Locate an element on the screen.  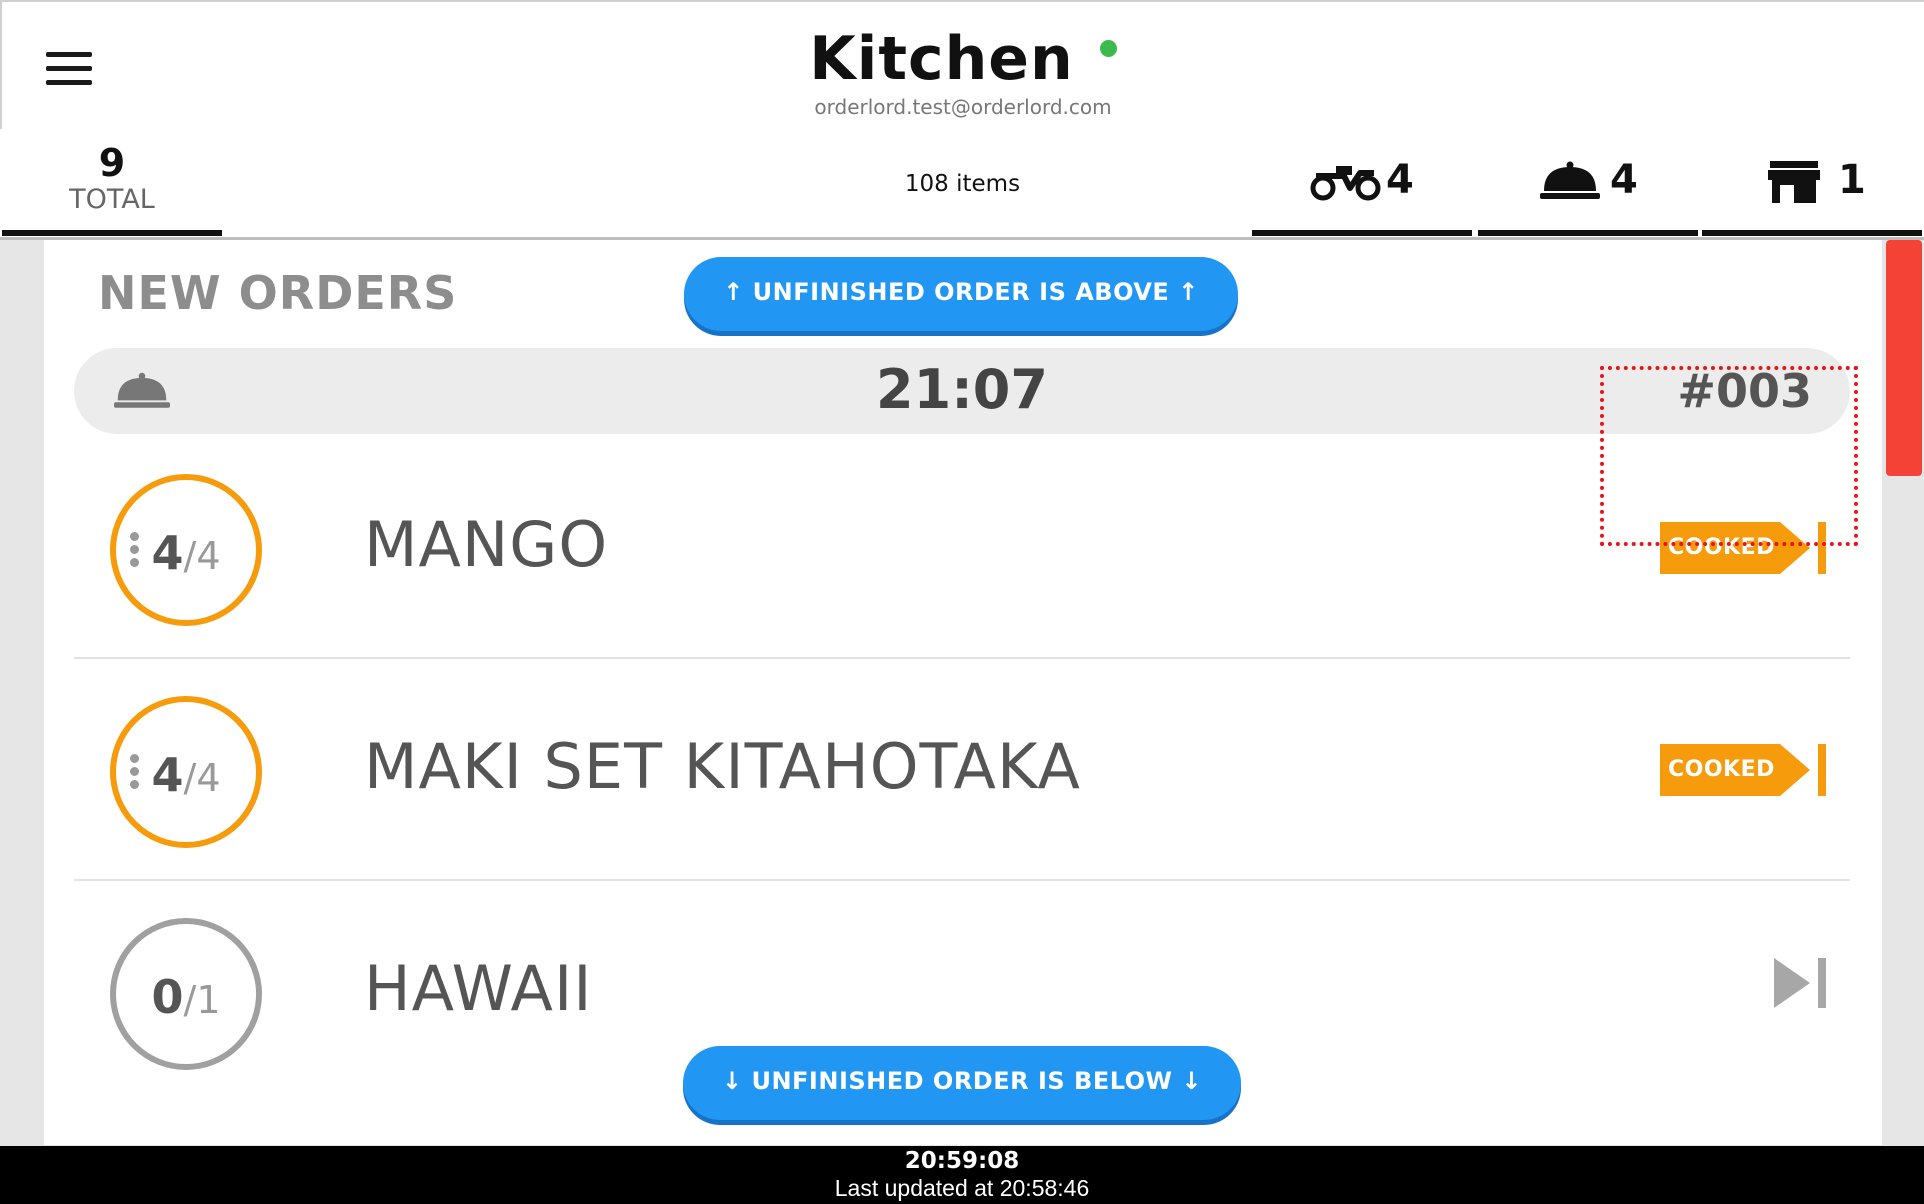
online-status-dot is located at coordinates (1108, 48).